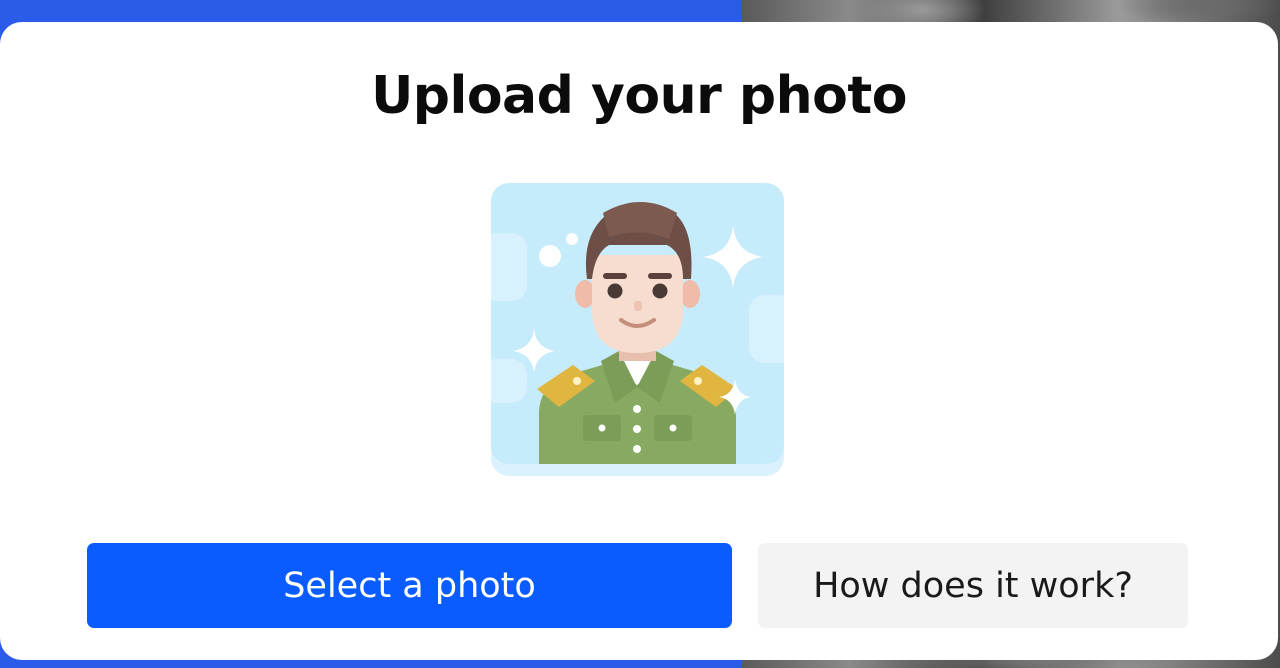 This screenshot has height=668, width=1280. What do you see at coordinates (637, 329) in the screenshot?
I see `soldier-avatar-icon` at bounding box center [637, 329].